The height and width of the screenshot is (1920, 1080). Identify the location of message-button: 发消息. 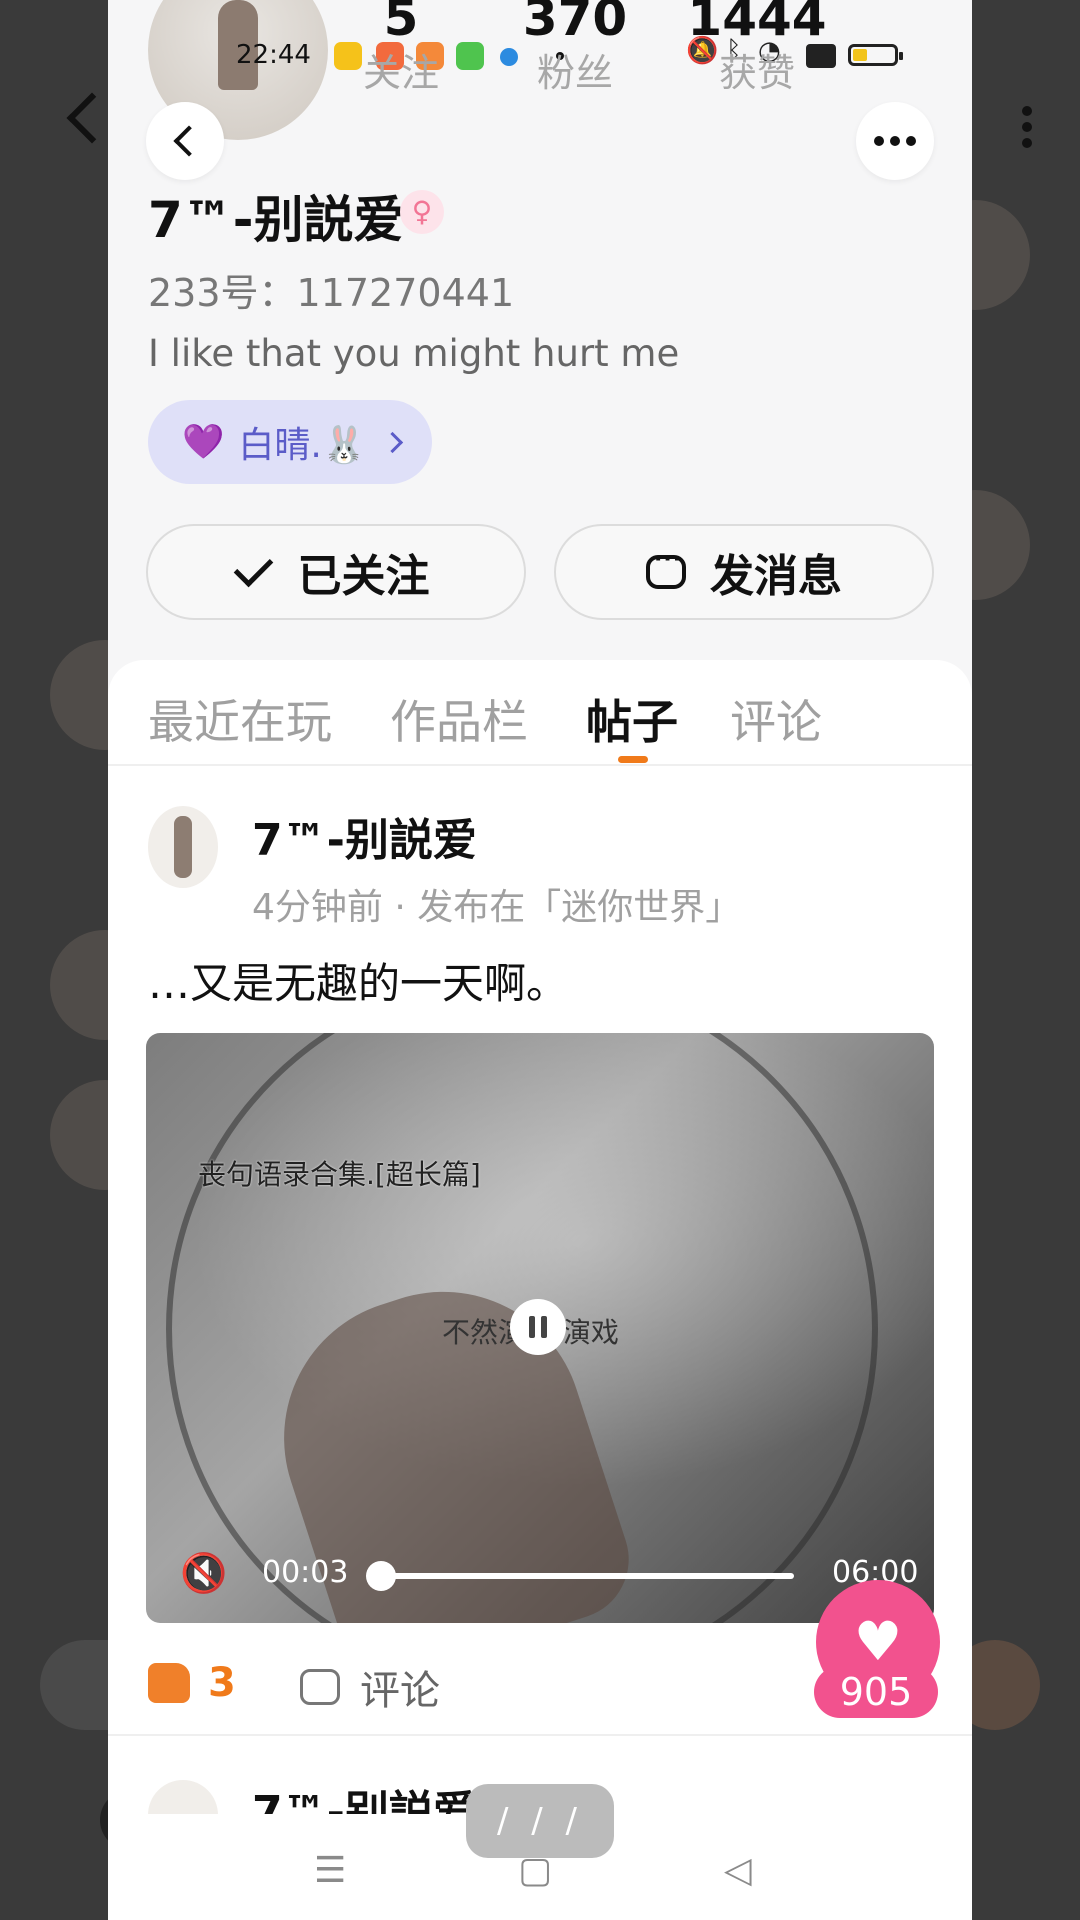
(744, 572).